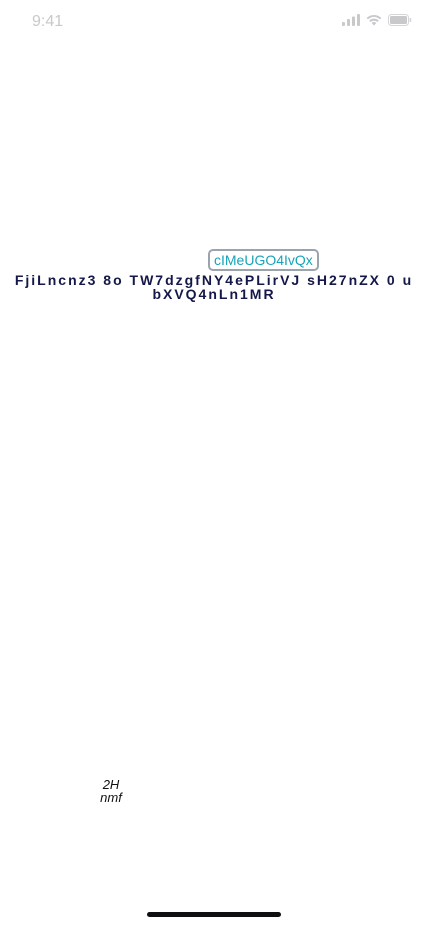 The image size is (428, 926). I want to click on battery-icon, so click(400, 20).